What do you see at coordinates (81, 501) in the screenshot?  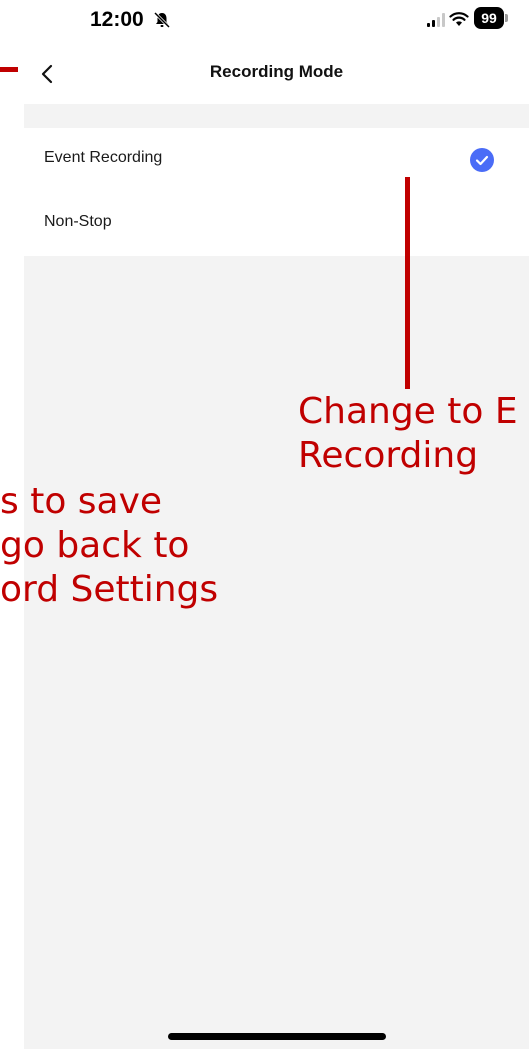 I see `annotation-text-left-1: s to save` at bounding box center [81, 501].